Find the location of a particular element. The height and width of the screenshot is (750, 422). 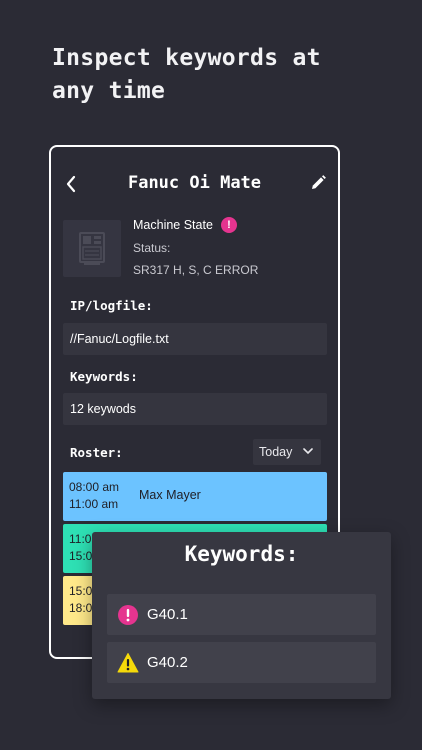

pencil-icon is located at coordinates (319, 182).